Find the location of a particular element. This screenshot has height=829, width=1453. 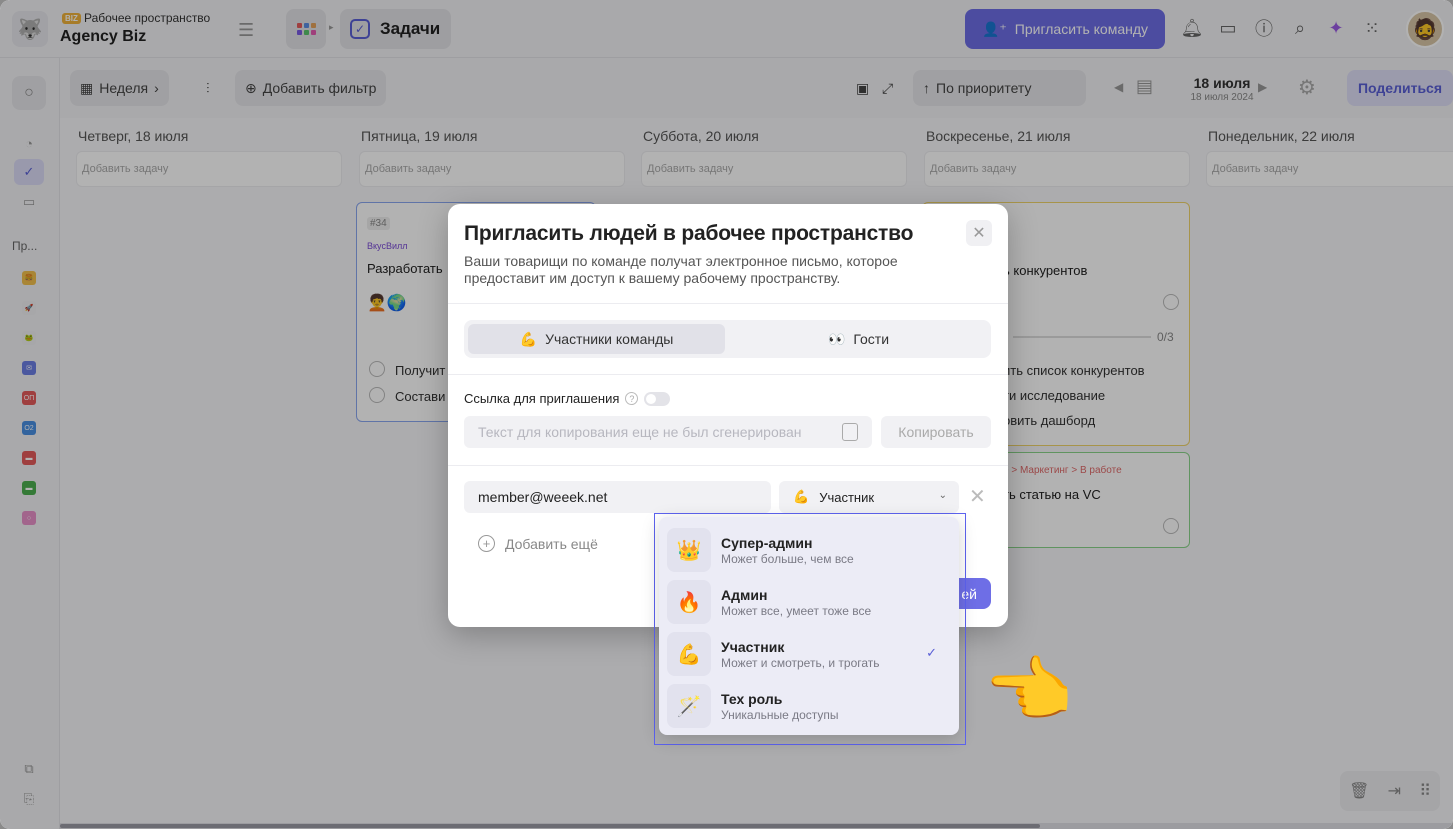

plus-circle-icon: + is located at coordinates (486, 543).